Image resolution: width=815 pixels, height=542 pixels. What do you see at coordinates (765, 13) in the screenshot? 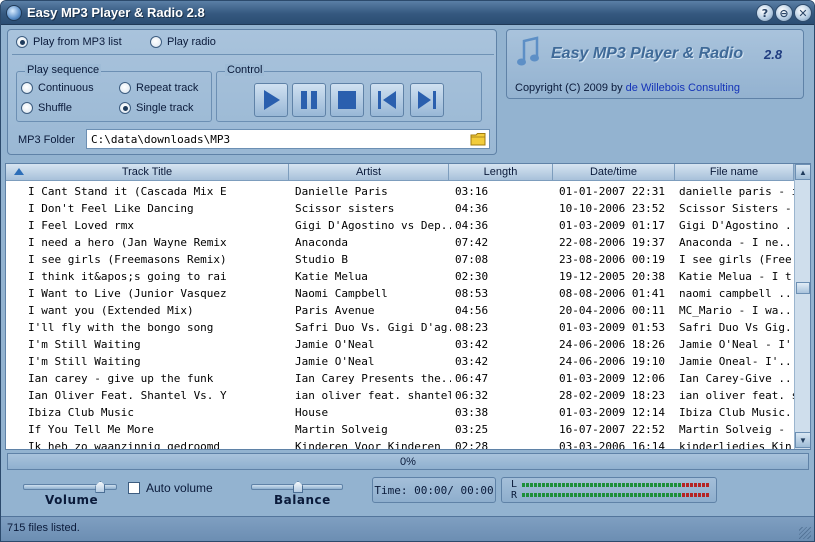
I see `help-button: ?` at bounding box center [765, 13].